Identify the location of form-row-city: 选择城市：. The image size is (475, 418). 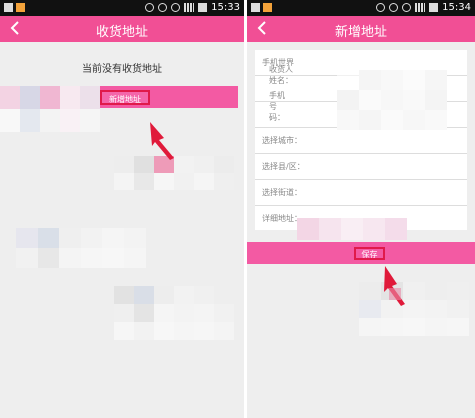
(361, 141).